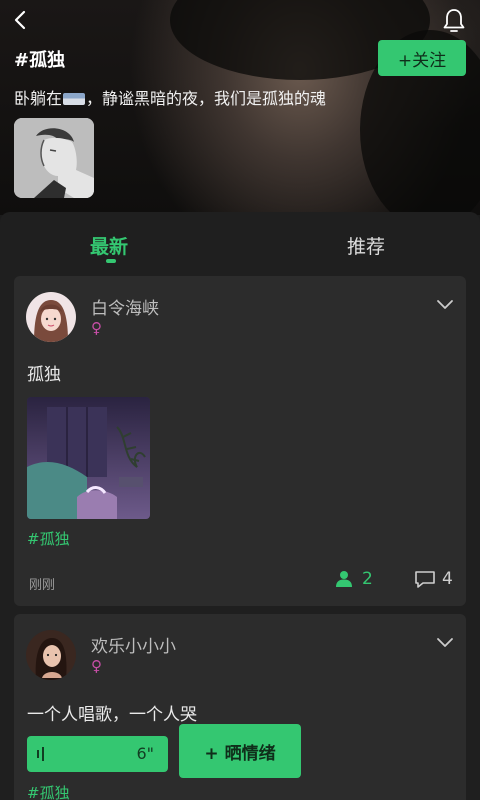  Describe the element at coordinates (42, 585) in the screenshot. I see `post-timestamp: 刚刚` at that location.